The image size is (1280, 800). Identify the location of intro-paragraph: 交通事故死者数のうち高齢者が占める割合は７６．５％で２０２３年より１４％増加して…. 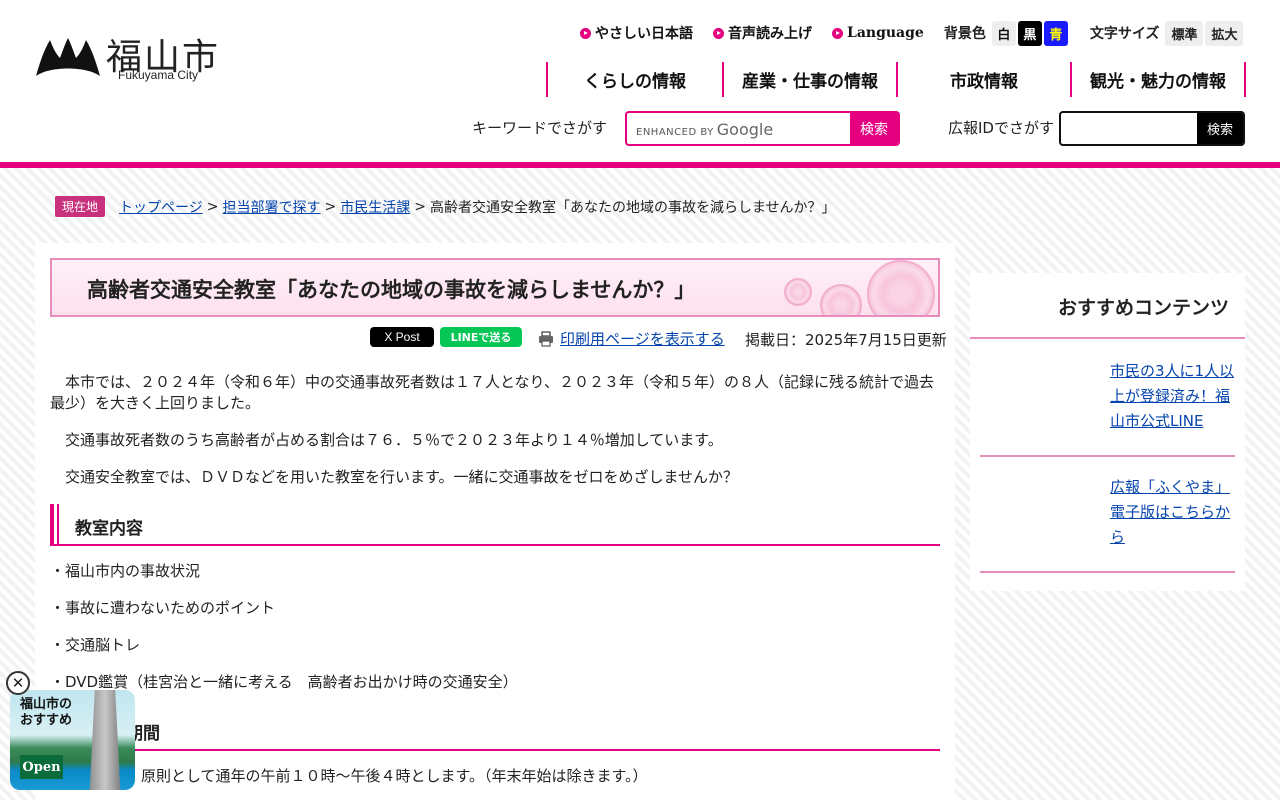
(386, 440).